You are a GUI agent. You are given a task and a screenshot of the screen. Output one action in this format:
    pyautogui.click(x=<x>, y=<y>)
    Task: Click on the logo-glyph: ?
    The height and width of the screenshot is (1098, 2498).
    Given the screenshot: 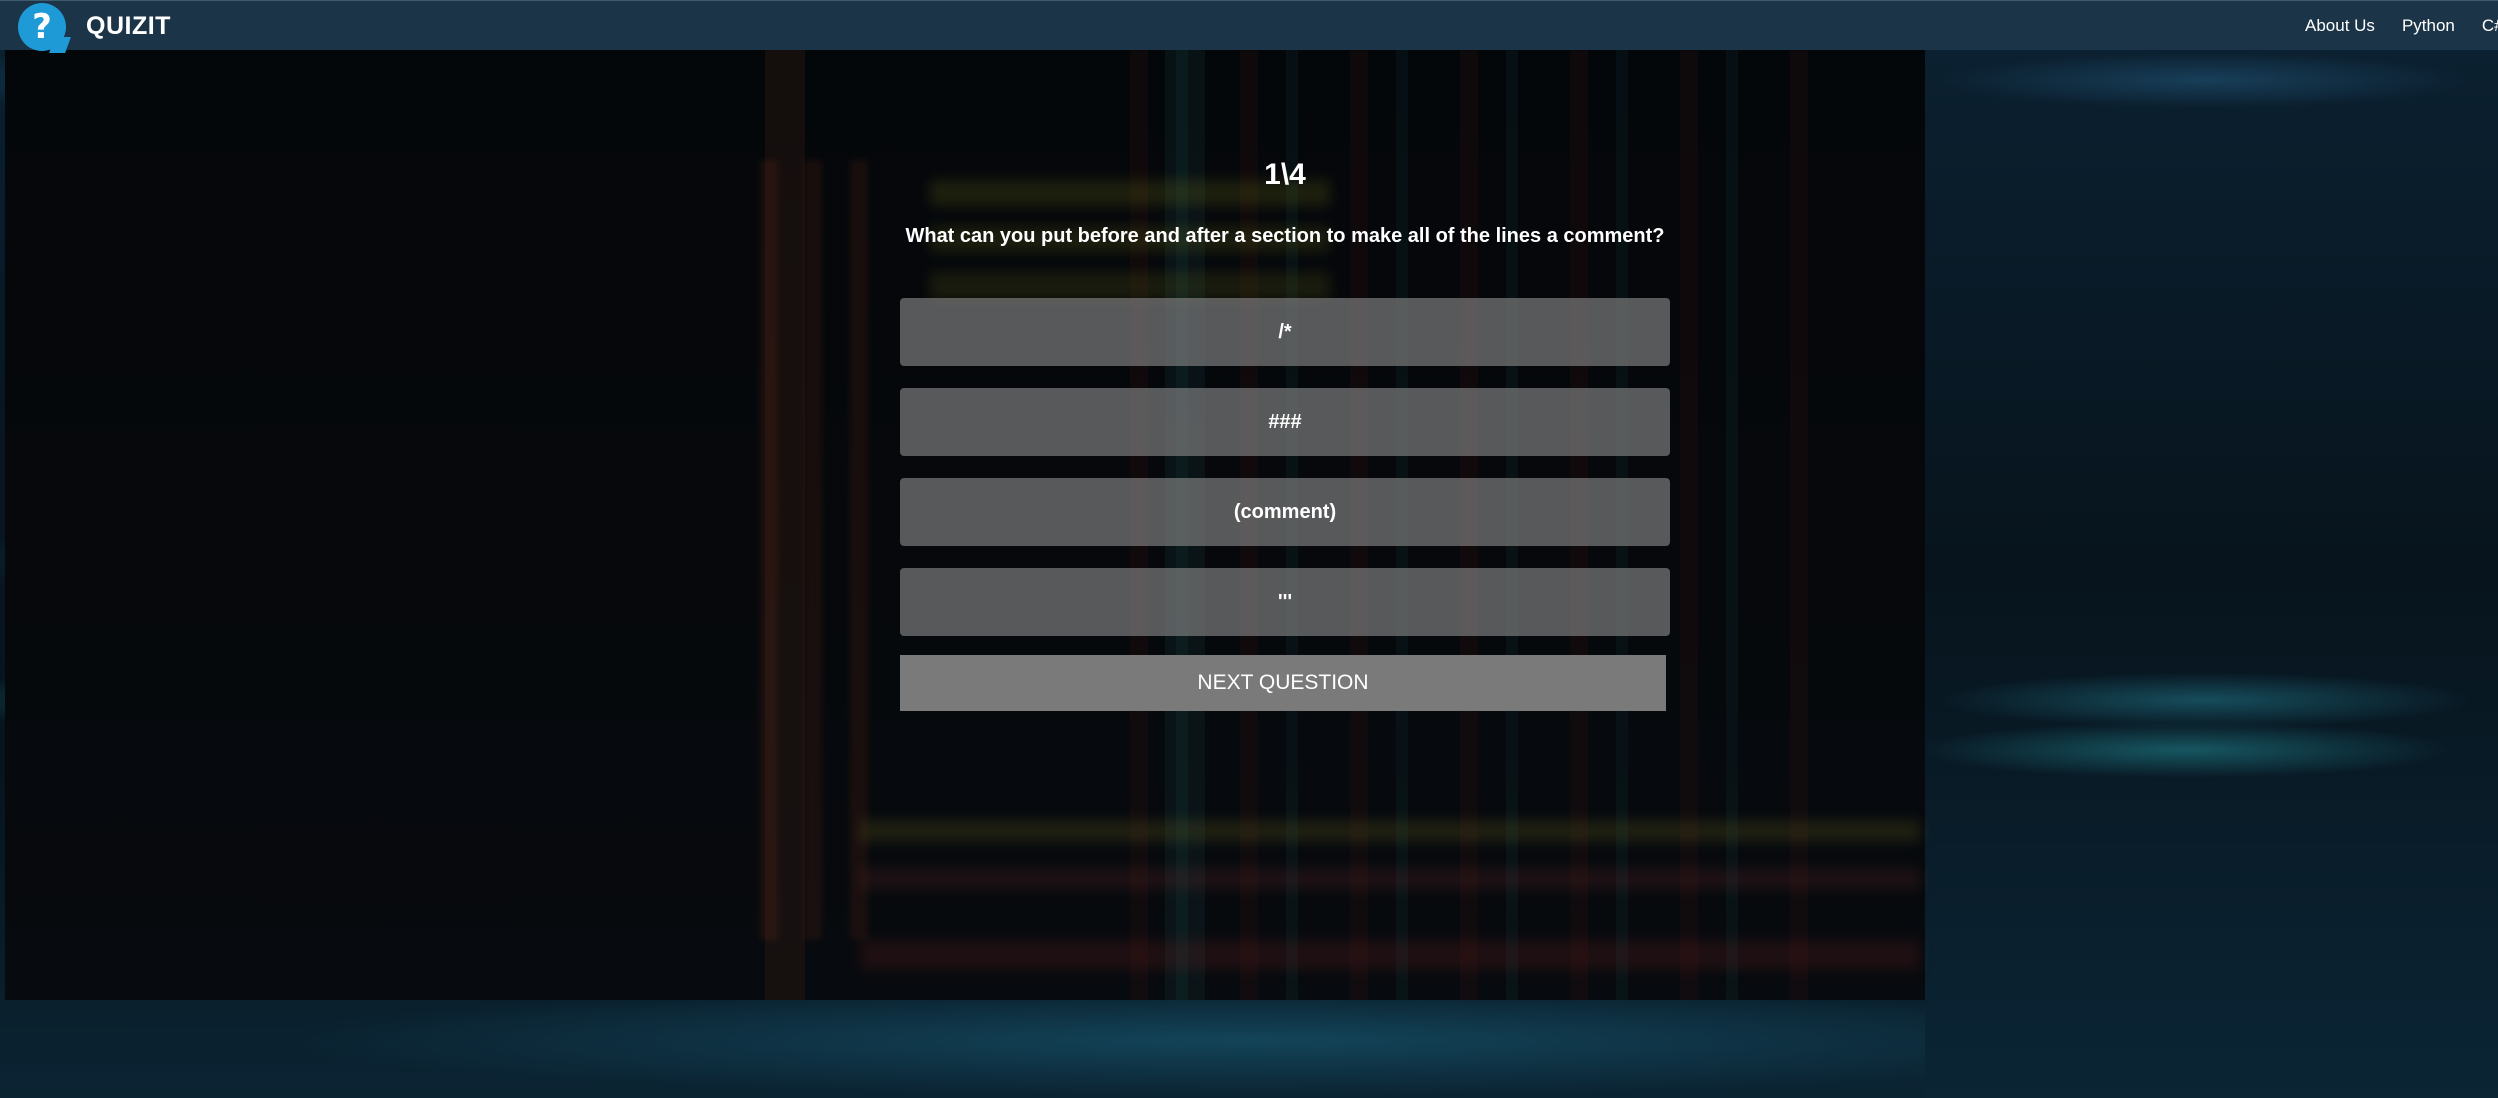 What is the action you would take?
    pyautogui.click(x=42, y=27)
    